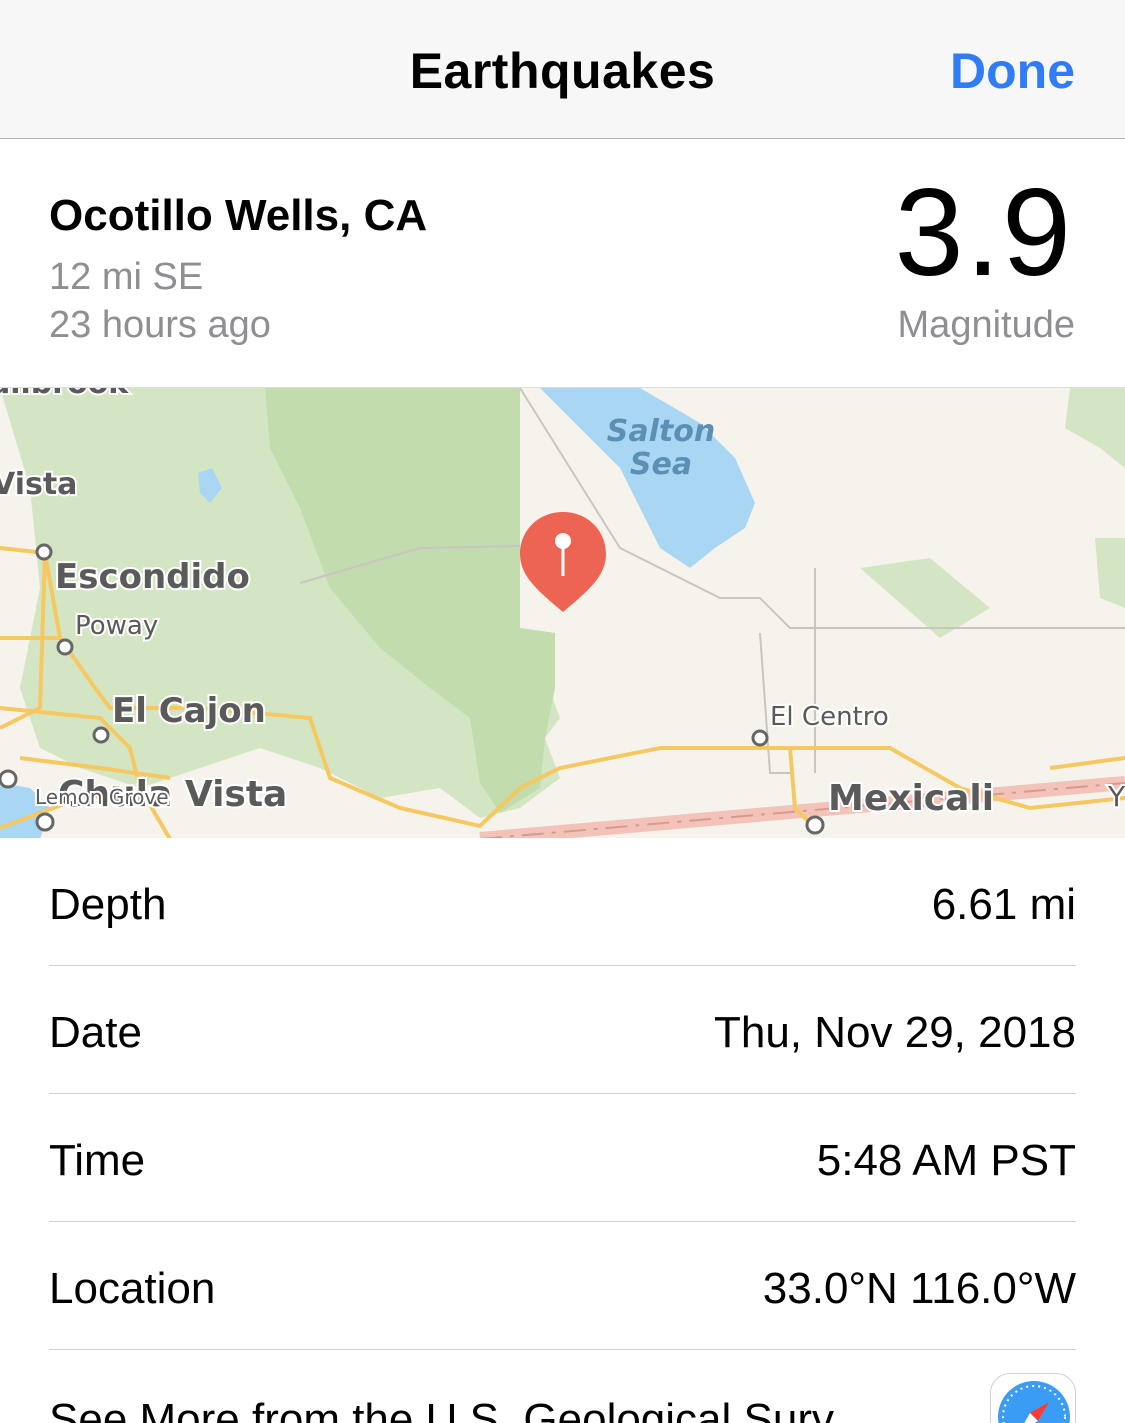  Describe the element at coordinates (986, 325) in the screenshot. I see `magnitude-label: Magnitude` at that location.